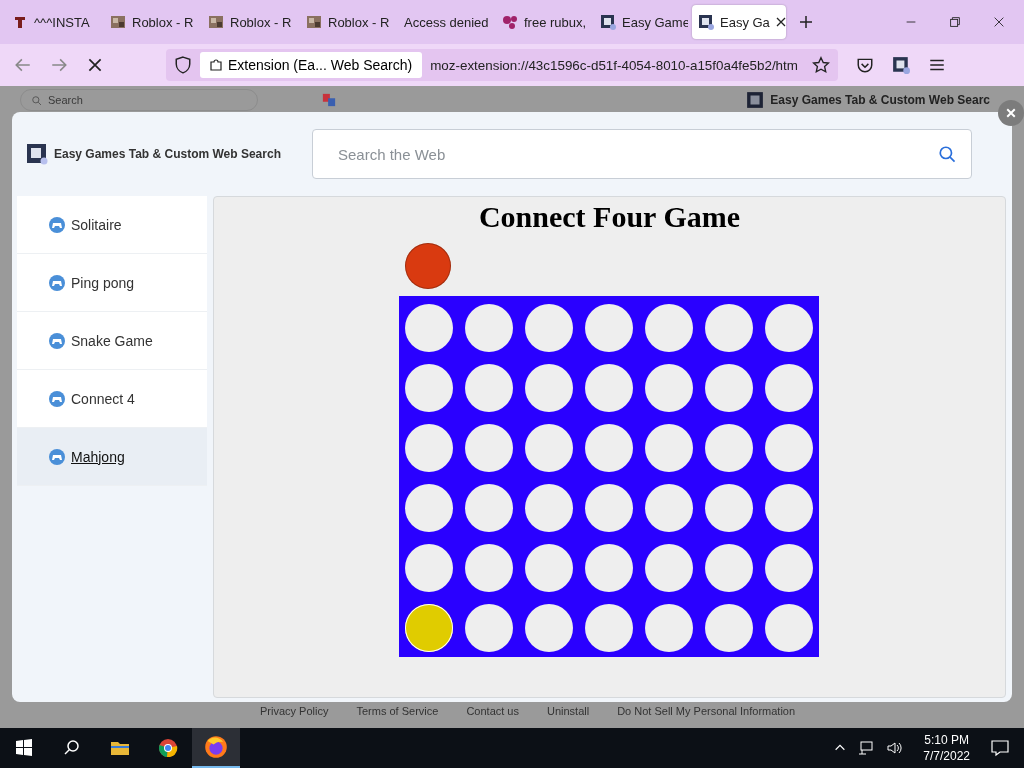 The height and width of the screenshot is (768, 1024). What do you see at coordinates (445, 22) in the screenshot?
I see `browser-tab: Access denied` at bounding box center [445, 22].